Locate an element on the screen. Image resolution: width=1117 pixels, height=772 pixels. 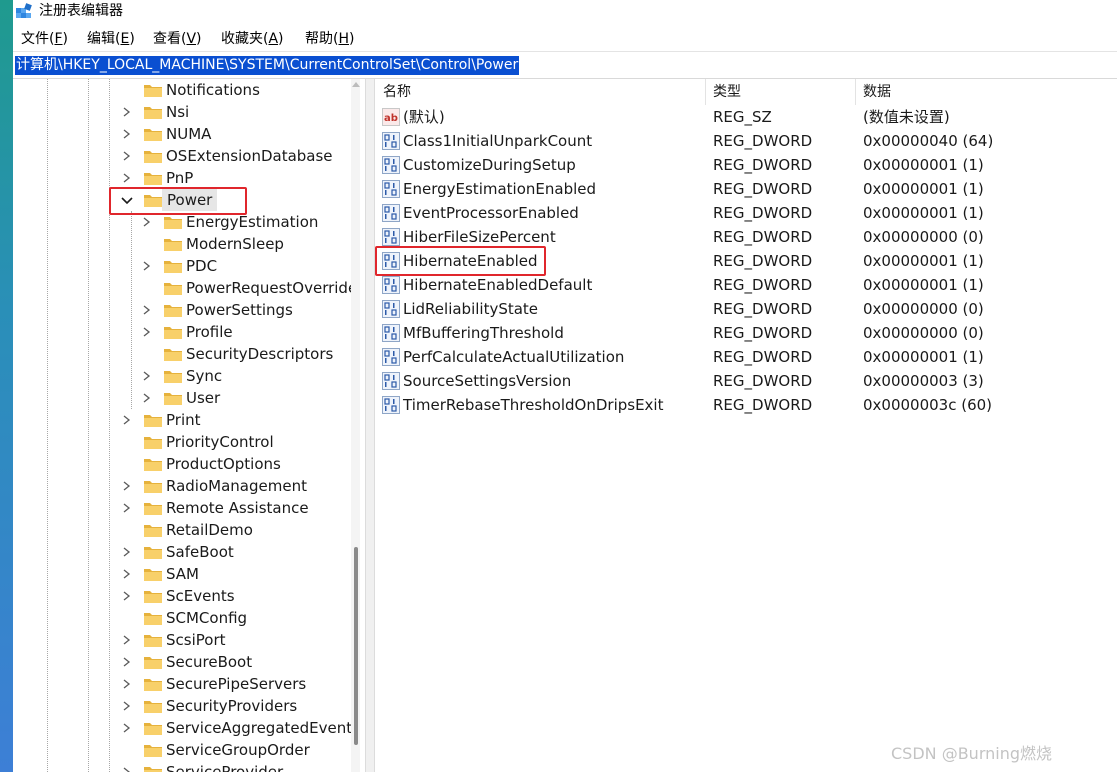
menu-help: 帮助(H) is located at coordinates (329, 39).